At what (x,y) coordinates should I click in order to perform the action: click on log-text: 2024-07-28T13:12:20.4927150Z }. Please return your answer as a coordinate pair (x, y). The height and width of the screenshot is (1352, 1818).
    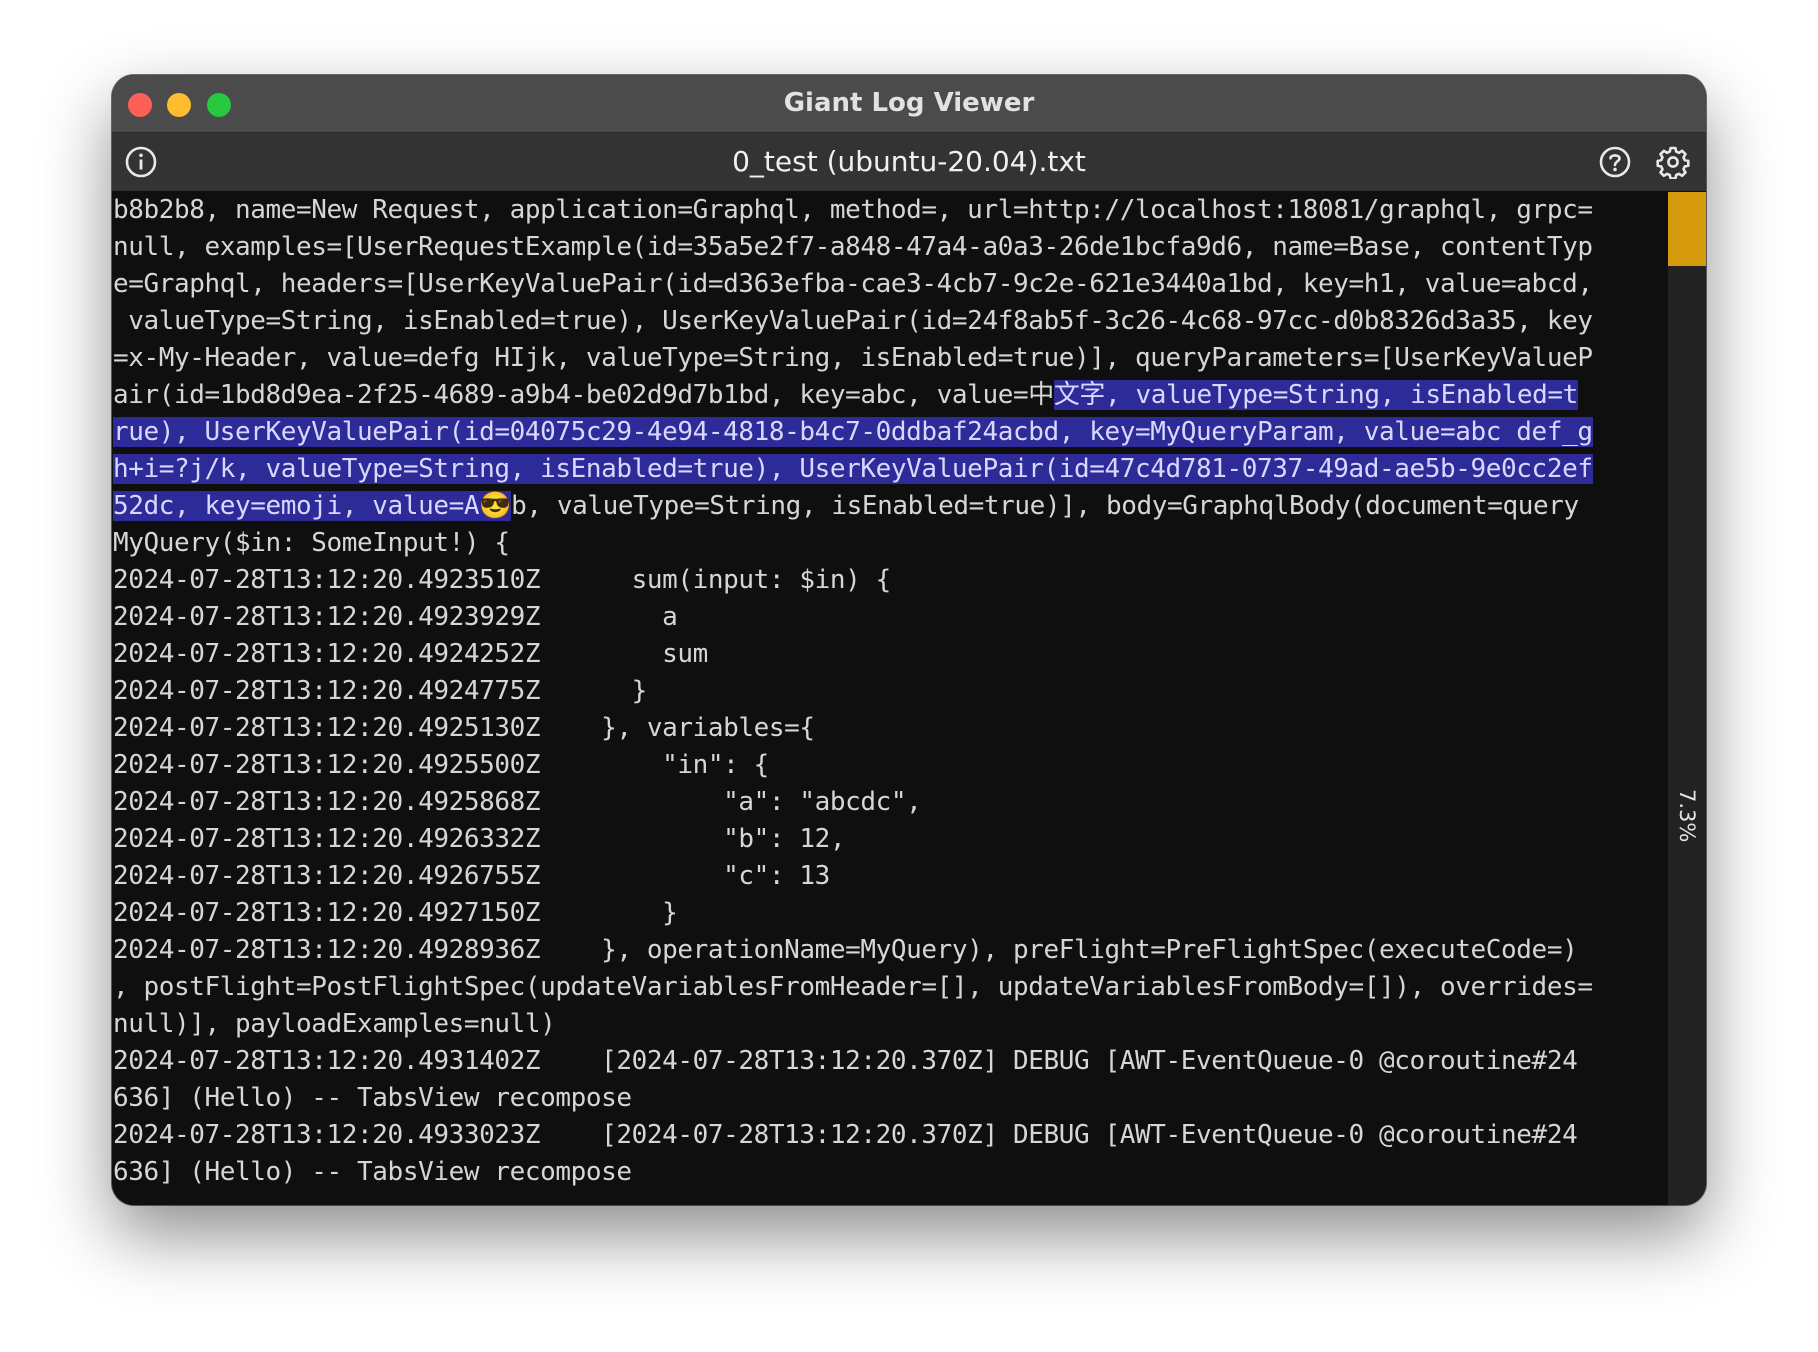
    Looking at the image, I should click on (395, 913).